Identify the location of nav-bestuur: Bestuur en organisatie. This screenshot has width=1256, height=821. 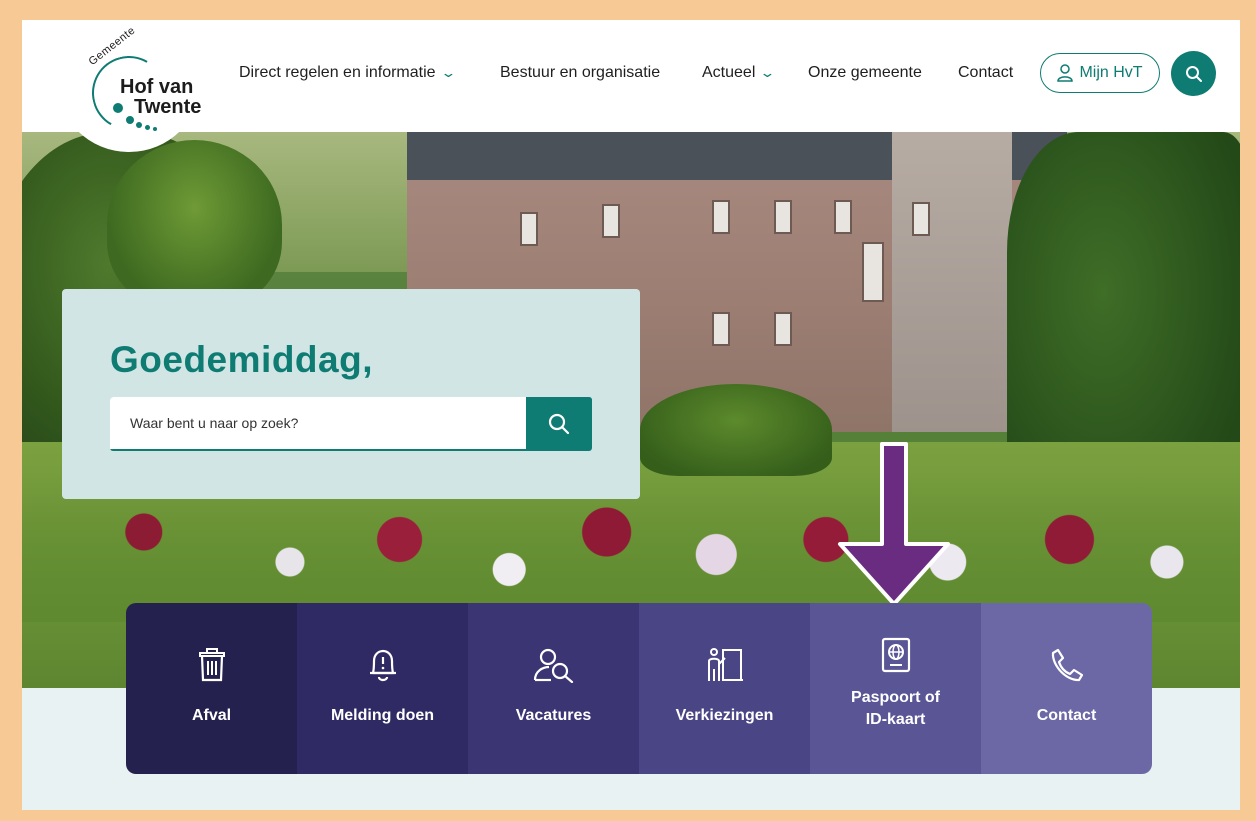
(580, 73).